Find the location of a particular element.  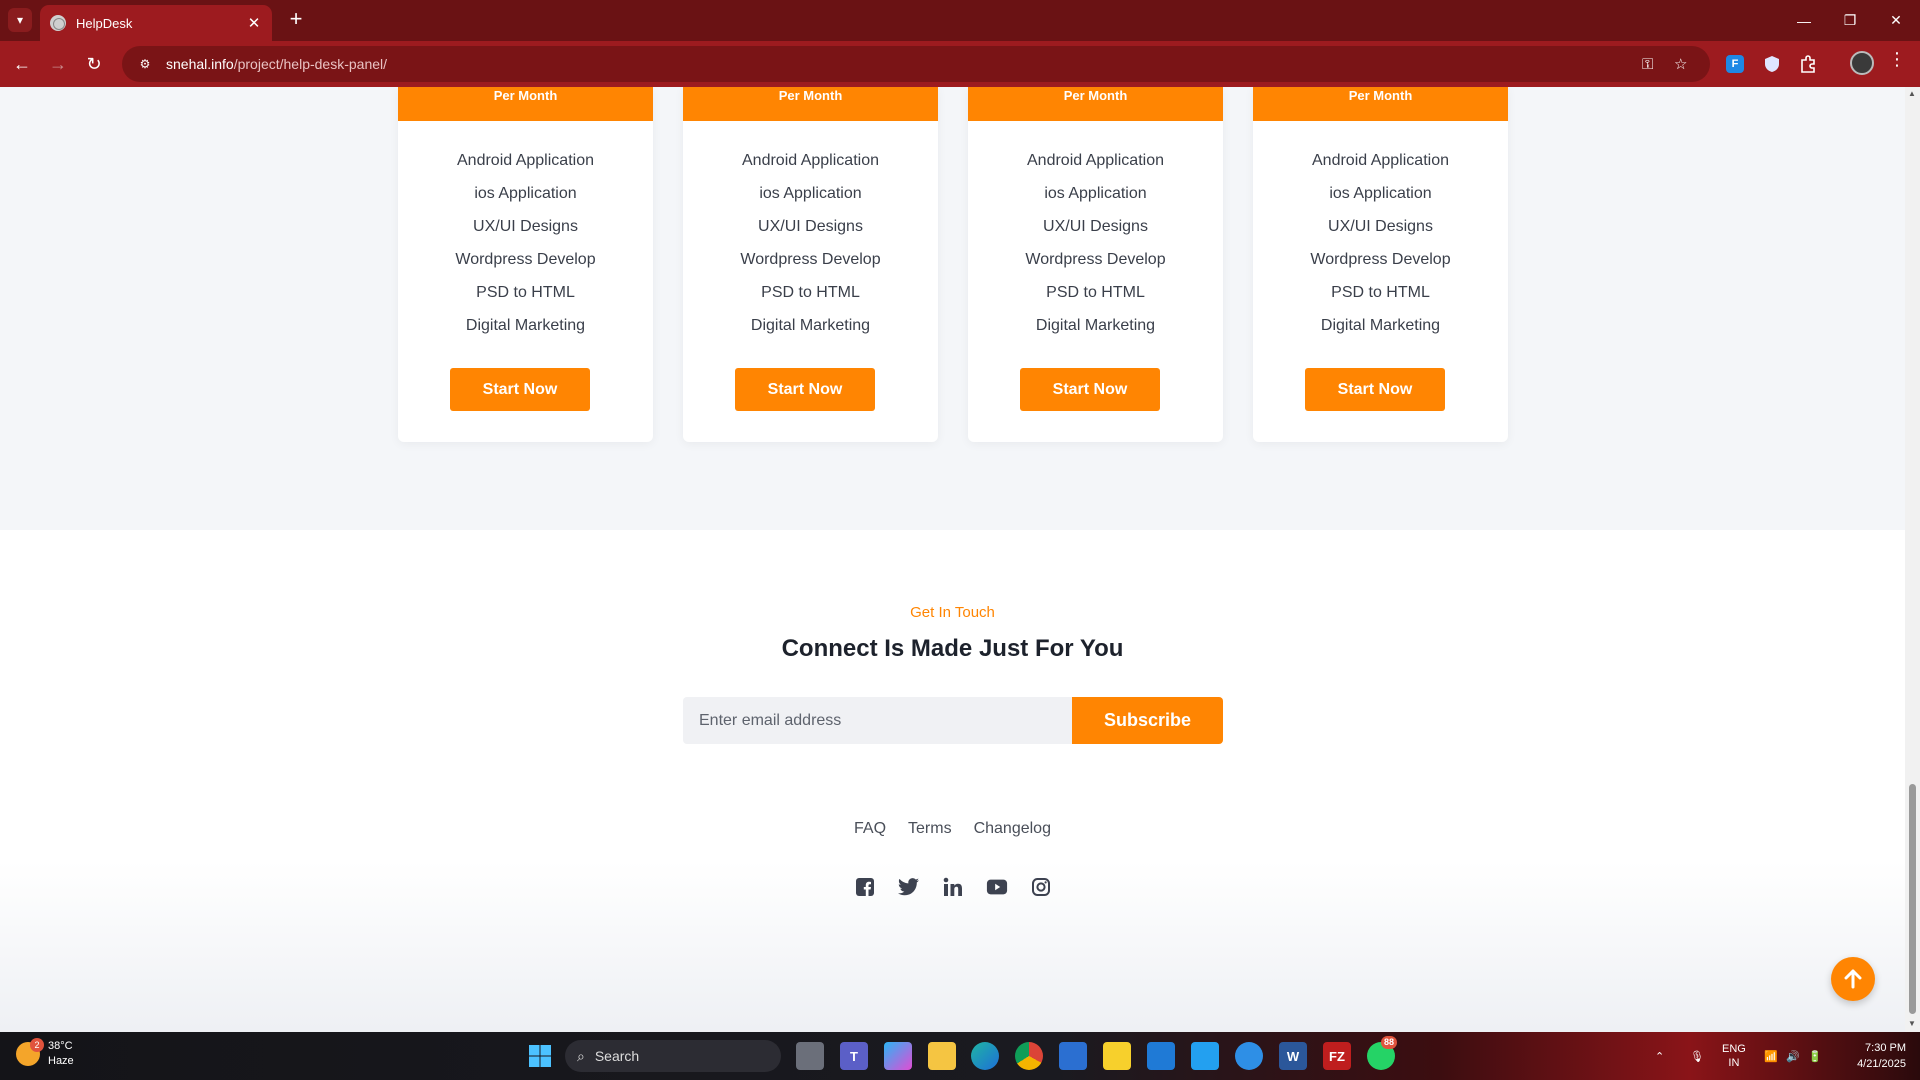

task-view-icon is located at coordinates (810, 1056).